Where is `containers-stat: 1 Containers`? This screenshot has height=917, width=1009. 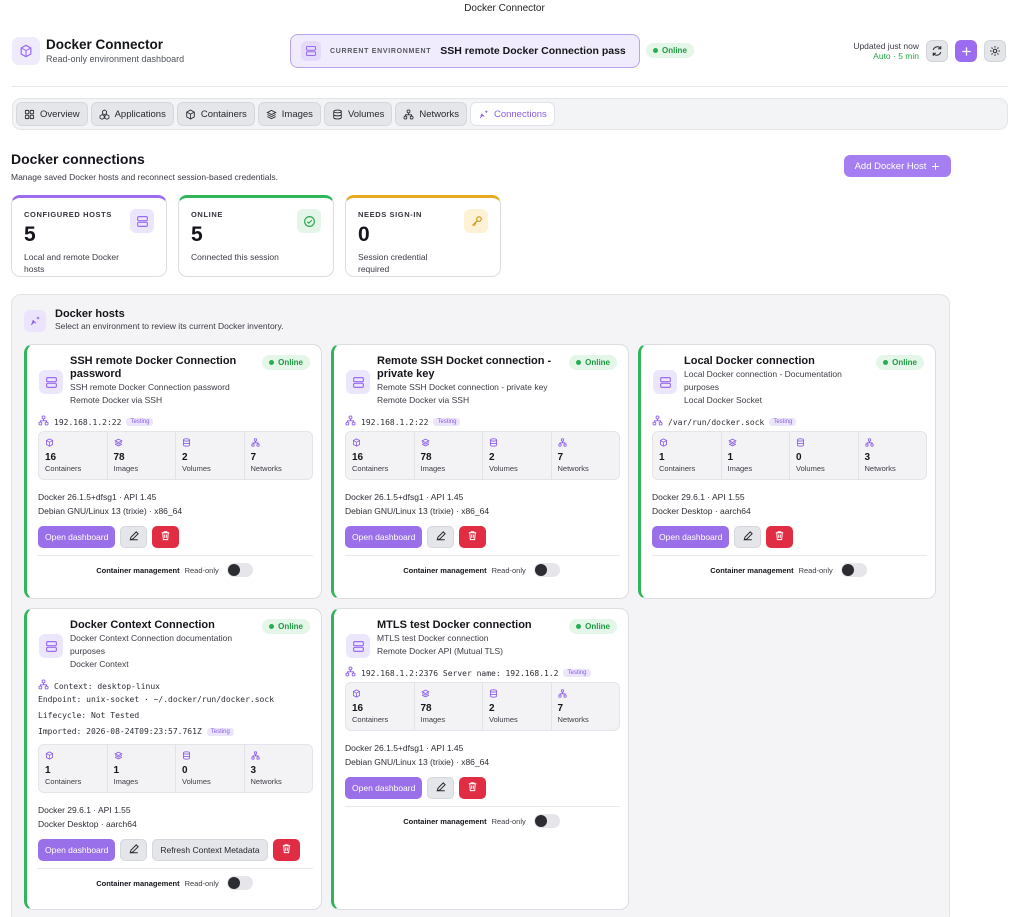
containers-stat: 1 Containers is located at coordinates (73, 768).